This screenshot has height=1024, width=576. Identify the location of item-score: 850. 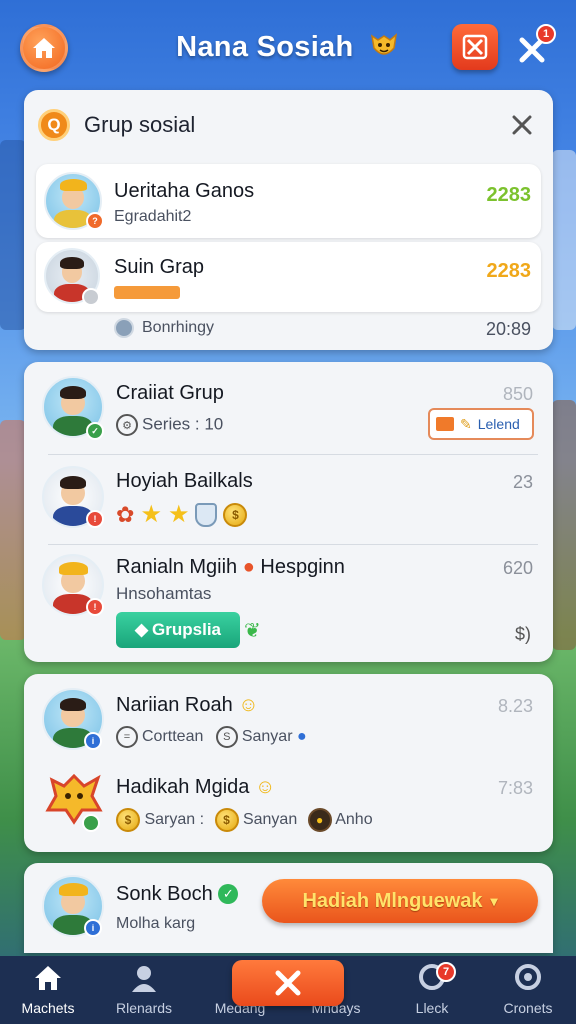
(517, 394).